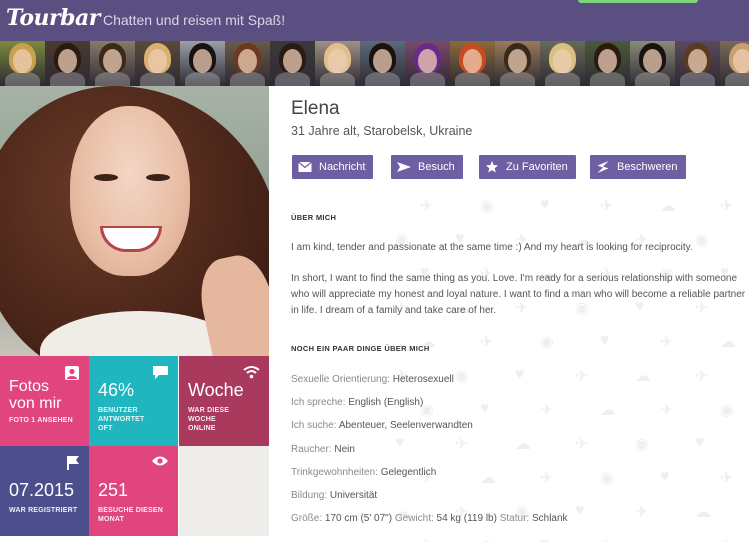  What do you see at coordinates (160, 372) in the screenshot?
I see `chat-bubble-icon` at bounding box center [160, 372].